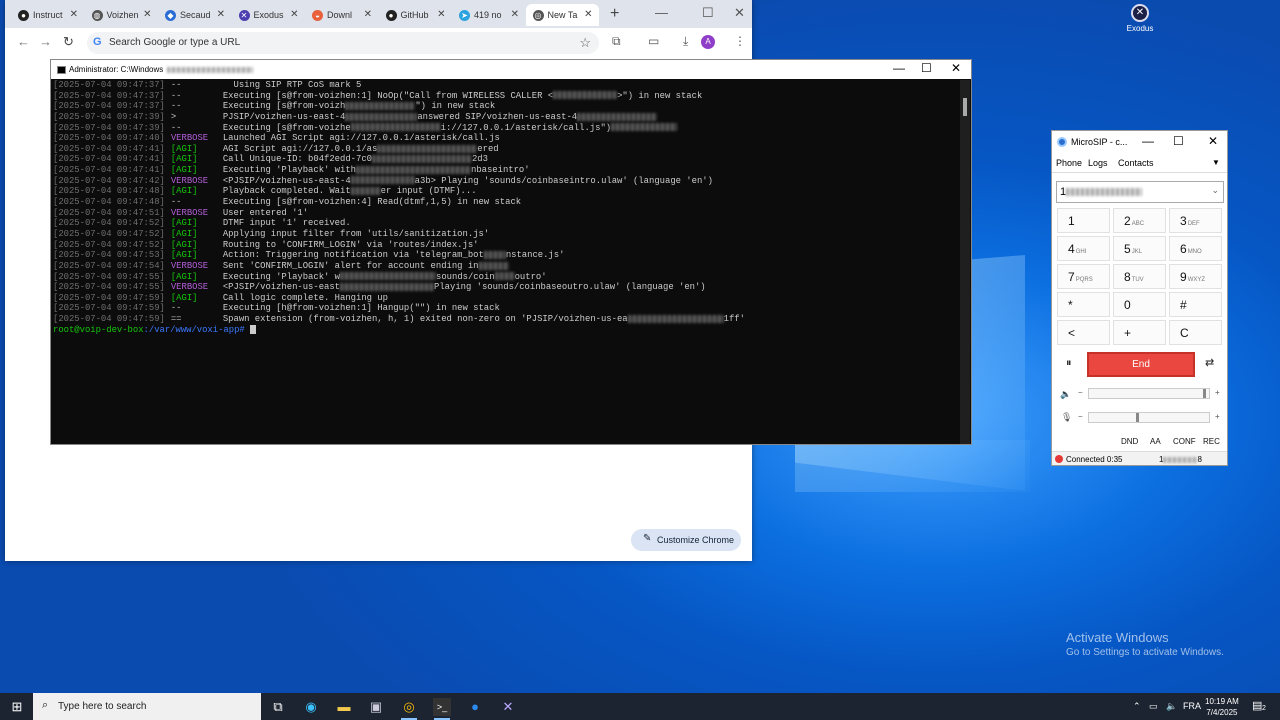 The height and width of the screenshot is (720, 1280). What do you see at coordinates (176, 85) in the screenshot?
I see `log-level: --` at bounding box center [176, 85].